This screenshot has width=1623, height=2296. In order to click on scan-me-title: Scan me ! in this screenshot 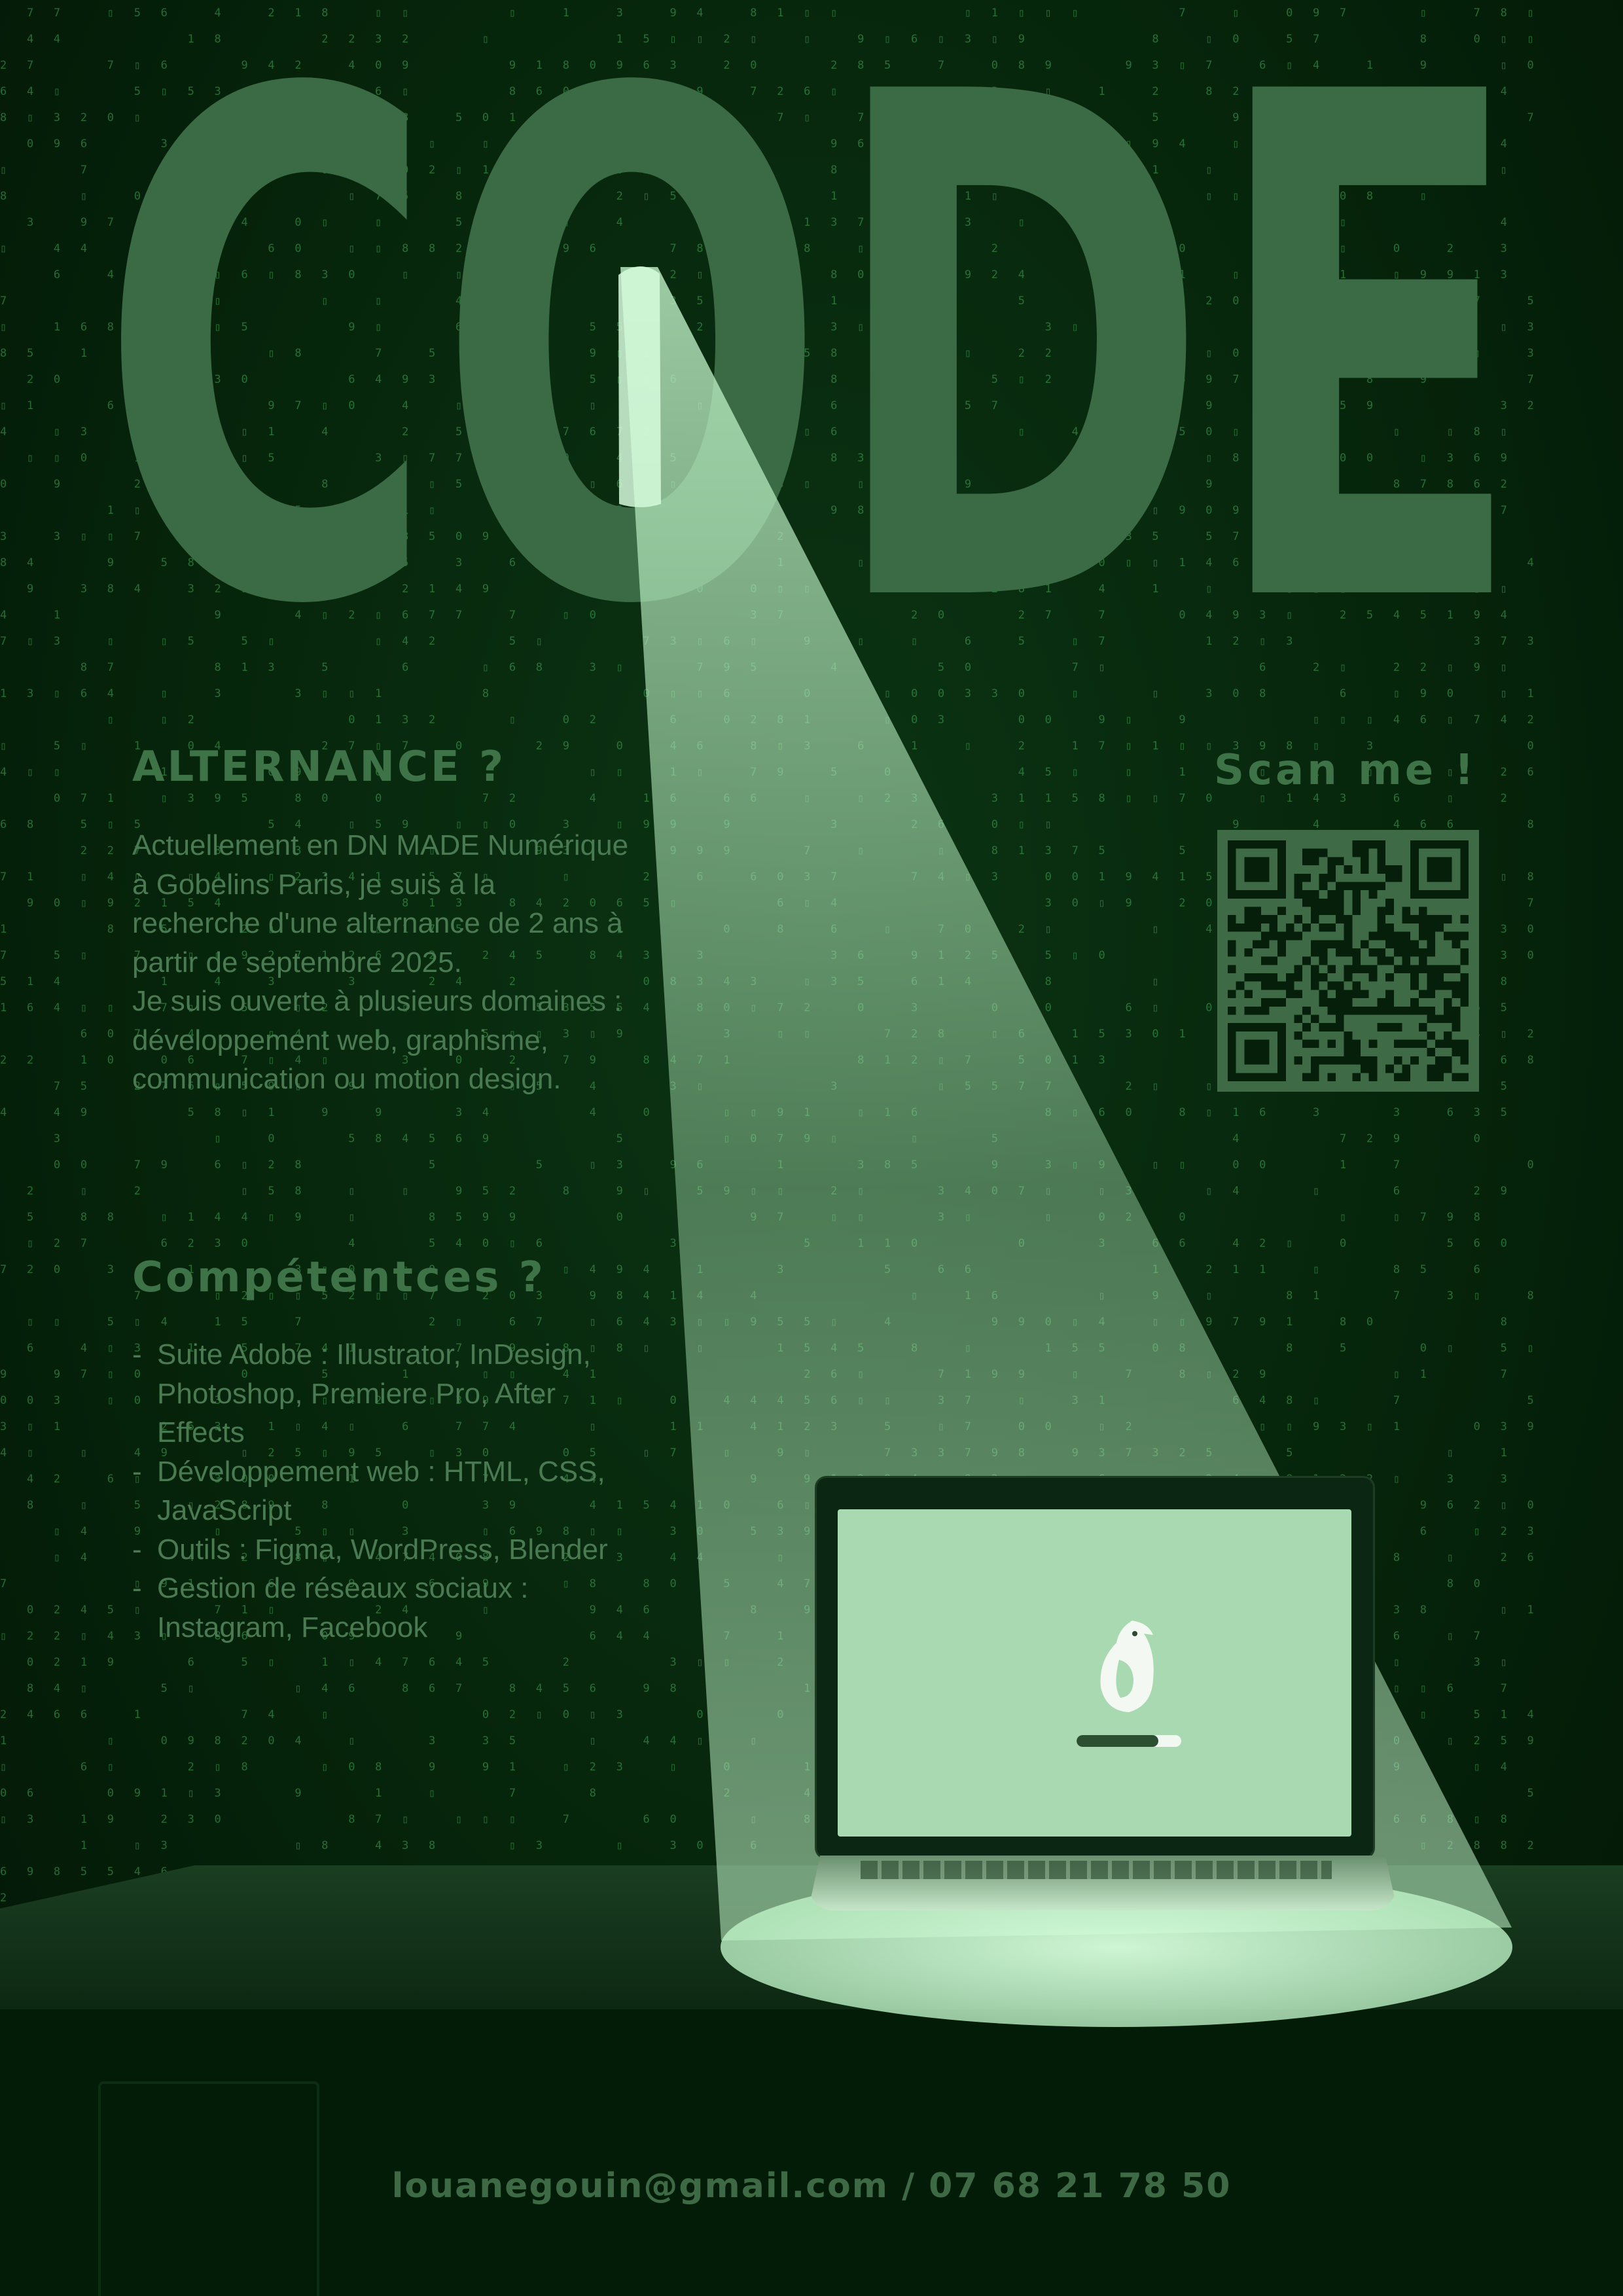, I will do `click(1346, 770)`.